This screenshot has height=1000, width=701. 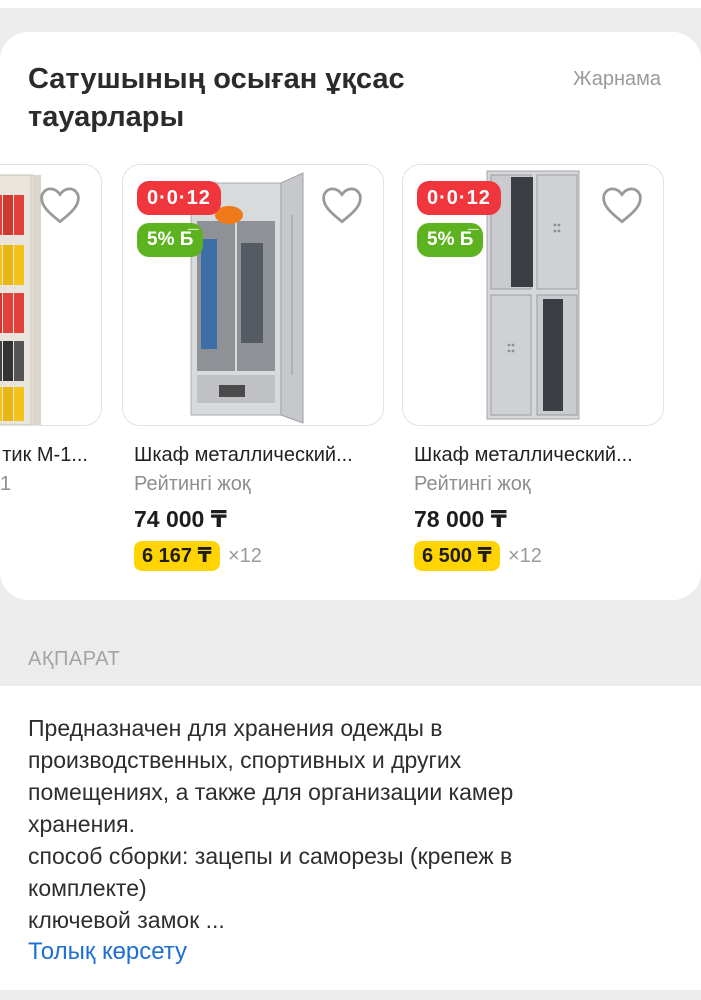 What do you see at coordinates (107, 952) in the screenshot?
I see `show-more-link: Толық көрсету` at bounding box center [107, 952].